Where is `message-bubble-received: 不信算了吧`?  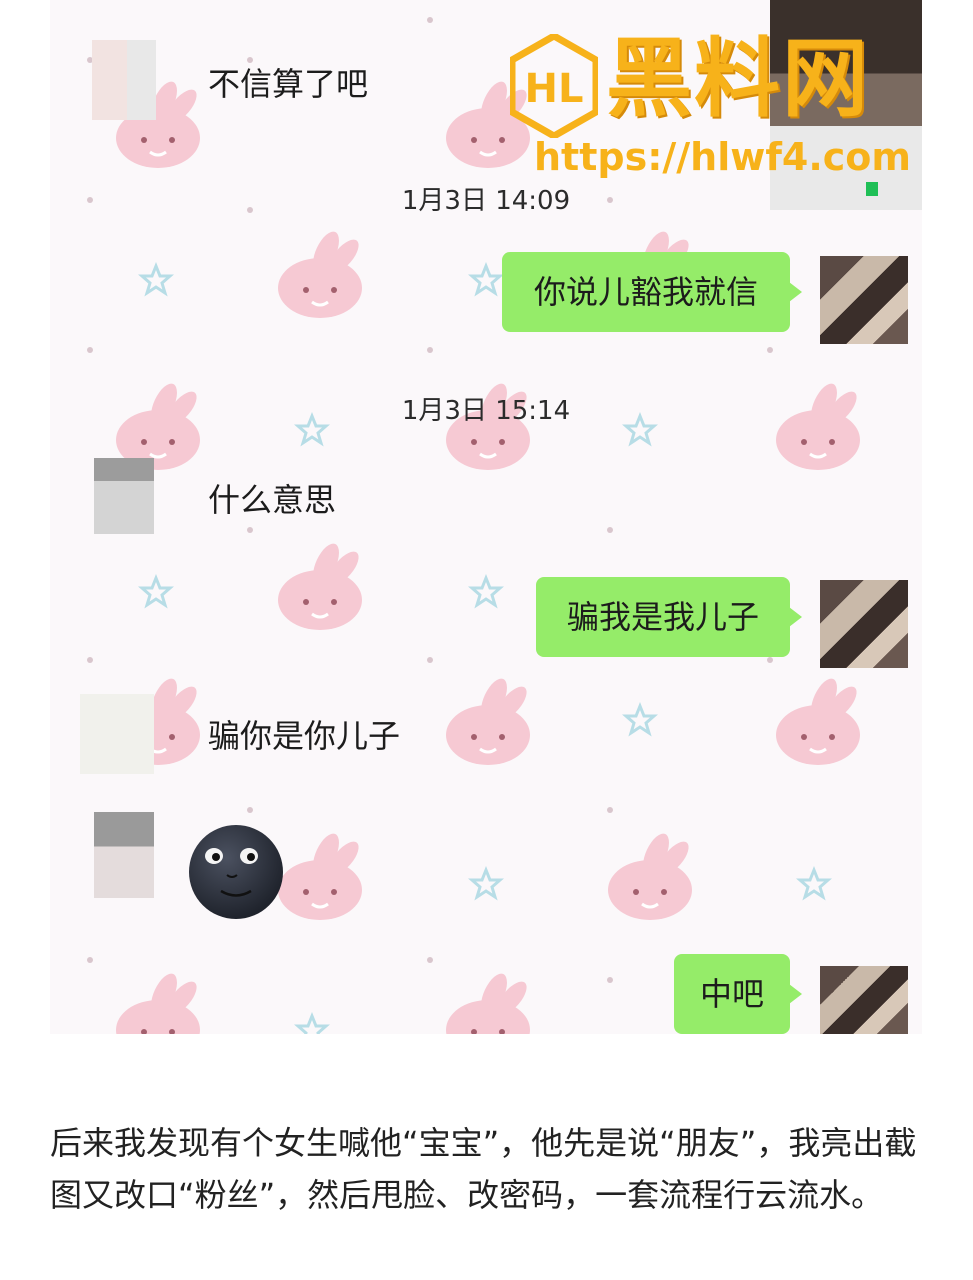 message-bubble-received: 不信算了吧 is located at coordinates (288, 84).